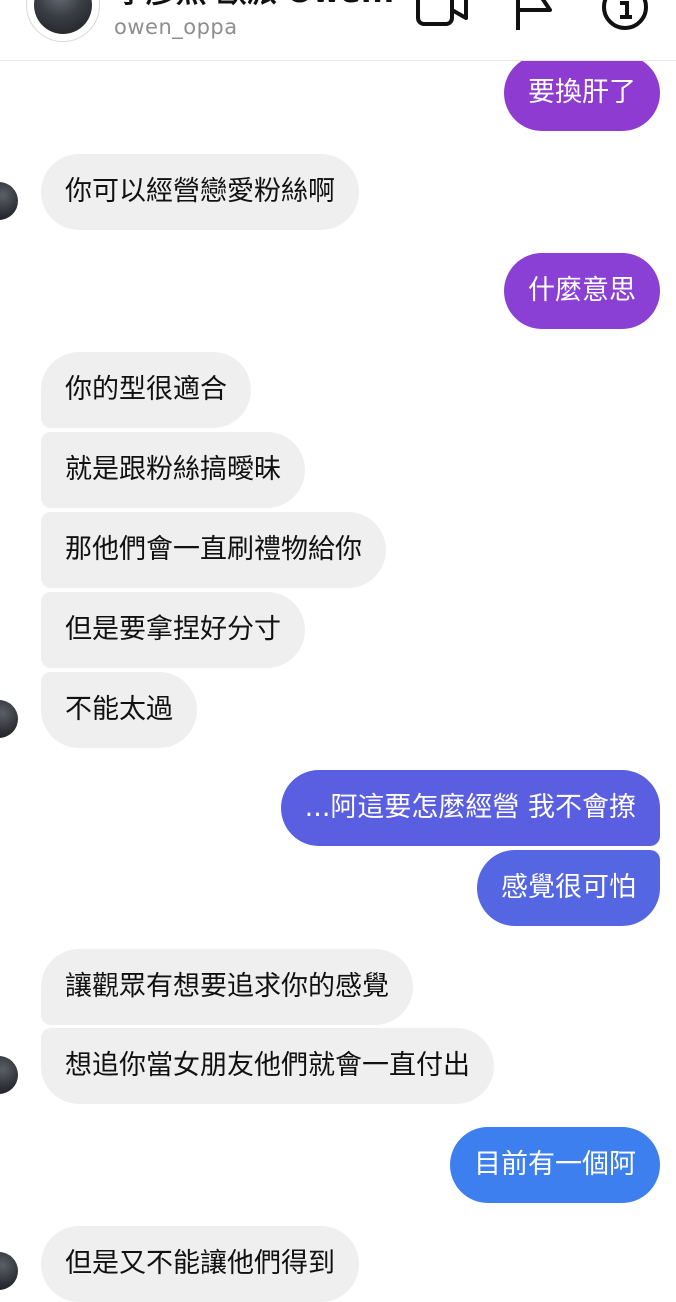 Image resolution: width=676 pixels, height=1302 pixels. Describe the element at coordinates (555, 1165) in the screenshot. I see `sent-message: 目前有一個阿` at that location.